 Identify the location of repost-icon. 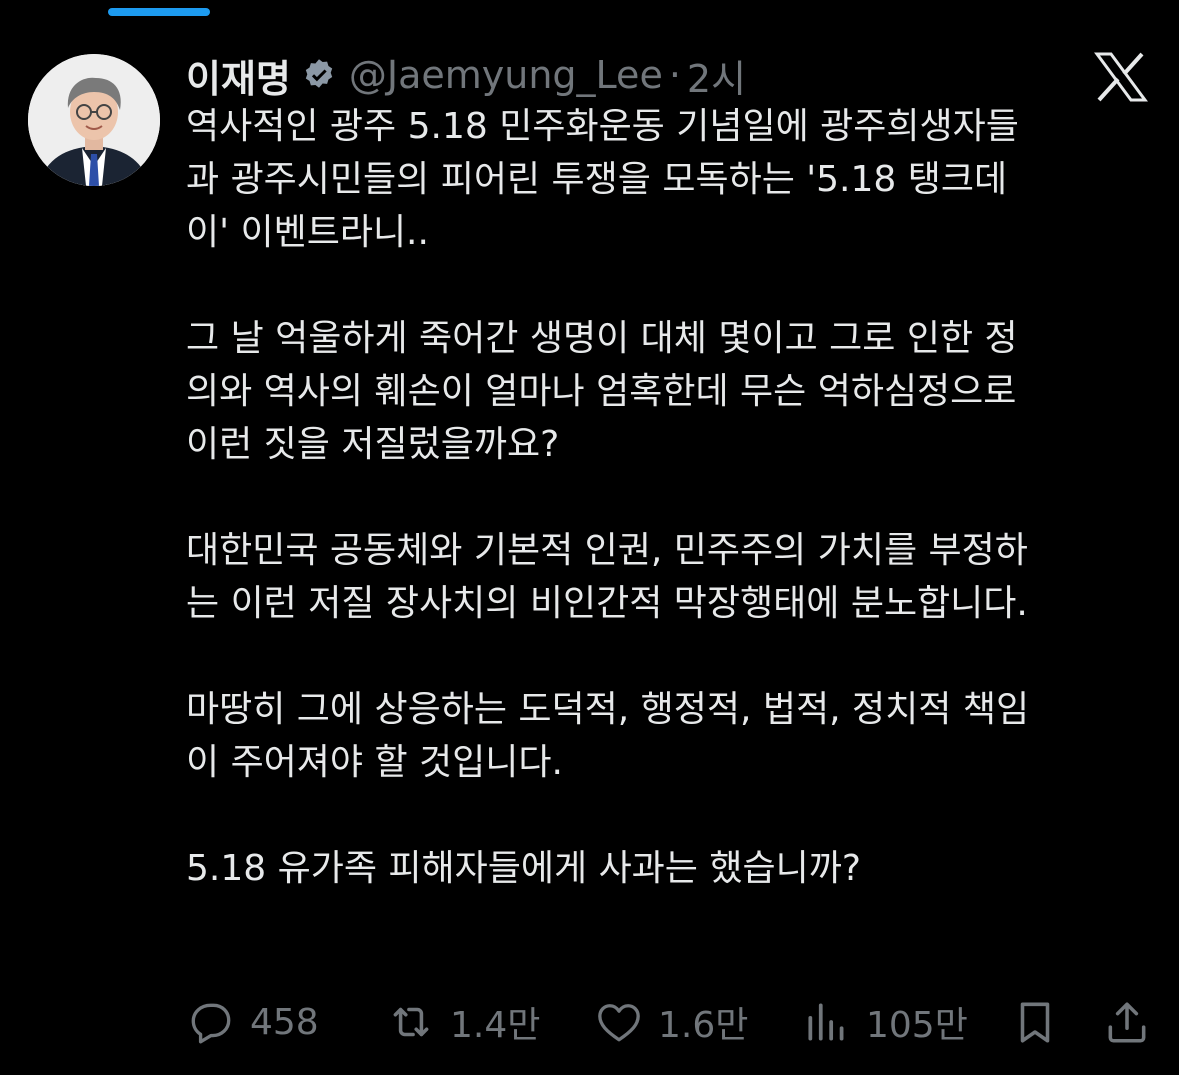
(411, 1022).